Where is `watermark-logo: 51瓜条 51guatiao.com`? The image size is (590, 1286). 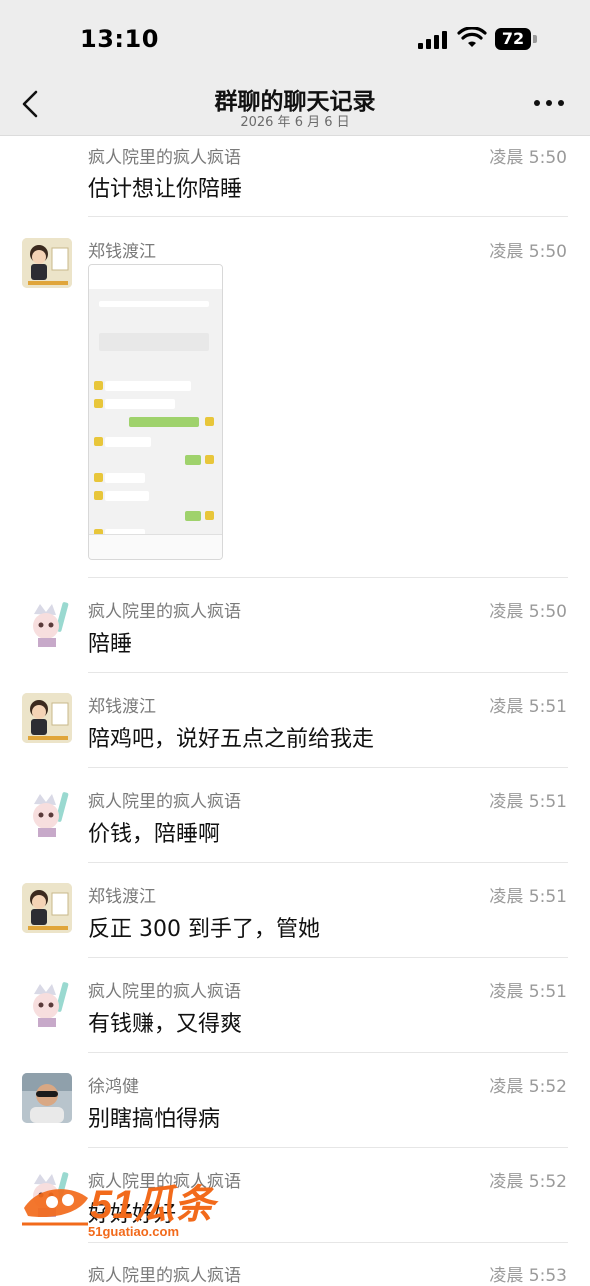
watermark-logo: 51瓜条 51guatiao.com is located at coordinates (120, 1211).